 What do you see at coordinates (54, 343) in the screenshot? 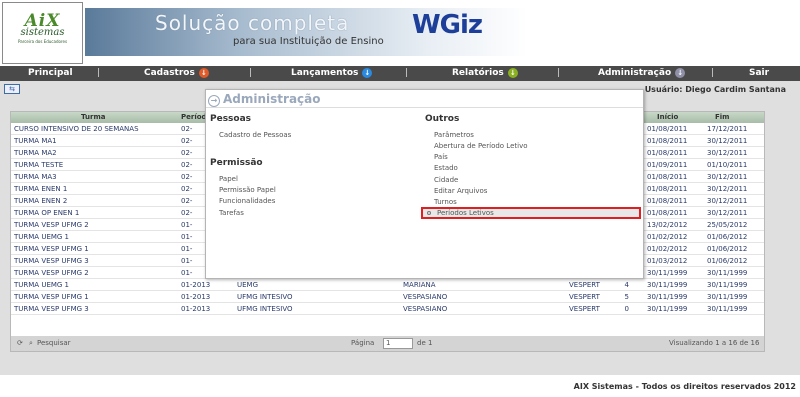
I see `search-link: Pesquisar` at bounding box center [54, 343].